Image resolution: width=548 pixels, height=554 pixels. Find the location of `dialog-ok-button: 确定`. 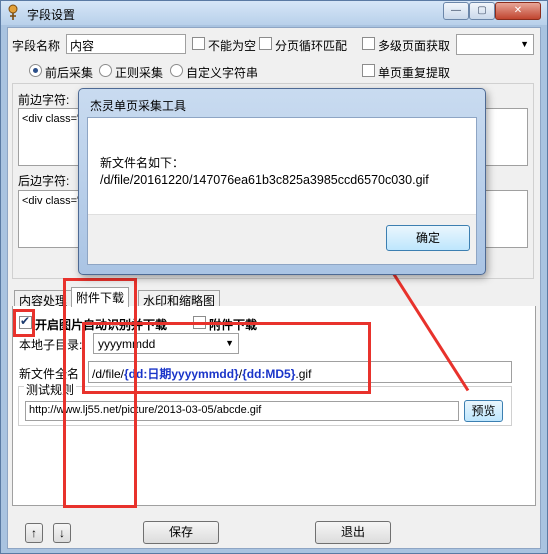

dialog-ok-button: 确定 is located at coordinates (428, 238).